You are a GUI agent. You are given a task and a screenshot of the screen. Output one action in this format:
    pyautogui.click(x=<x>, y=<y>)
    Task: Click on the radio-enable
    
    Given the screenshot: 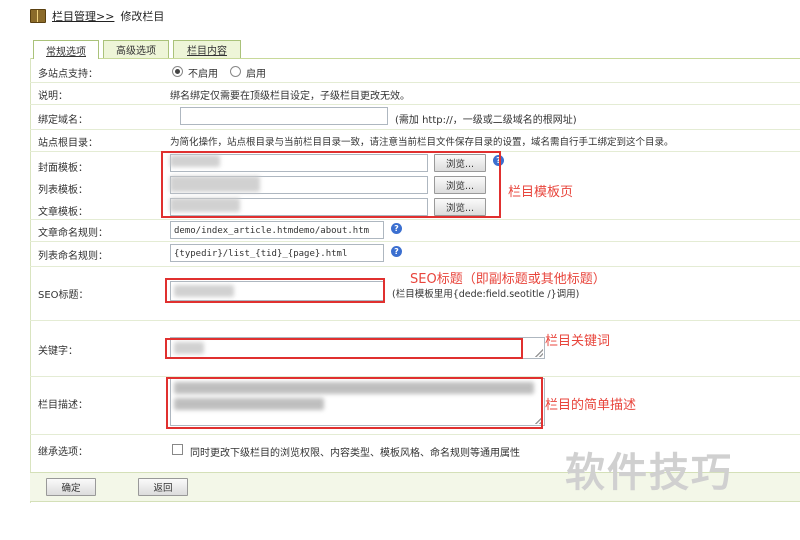 What is the action you would take?
    pyautogui.click(x=235, y=71)
    